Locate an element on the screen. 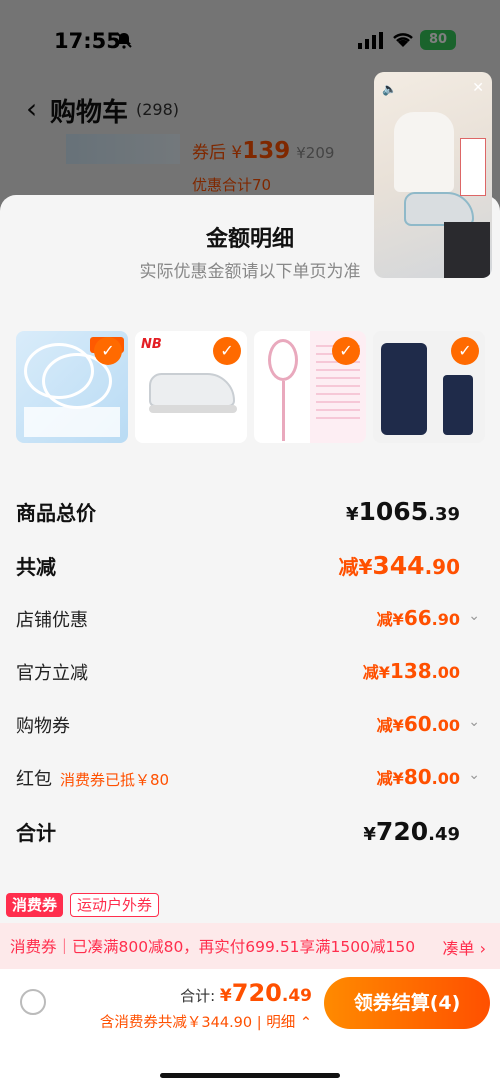 This screenshot has width=500, height=1087. grand-total-value: ¥720.49 is located at coordinates (411, 831).